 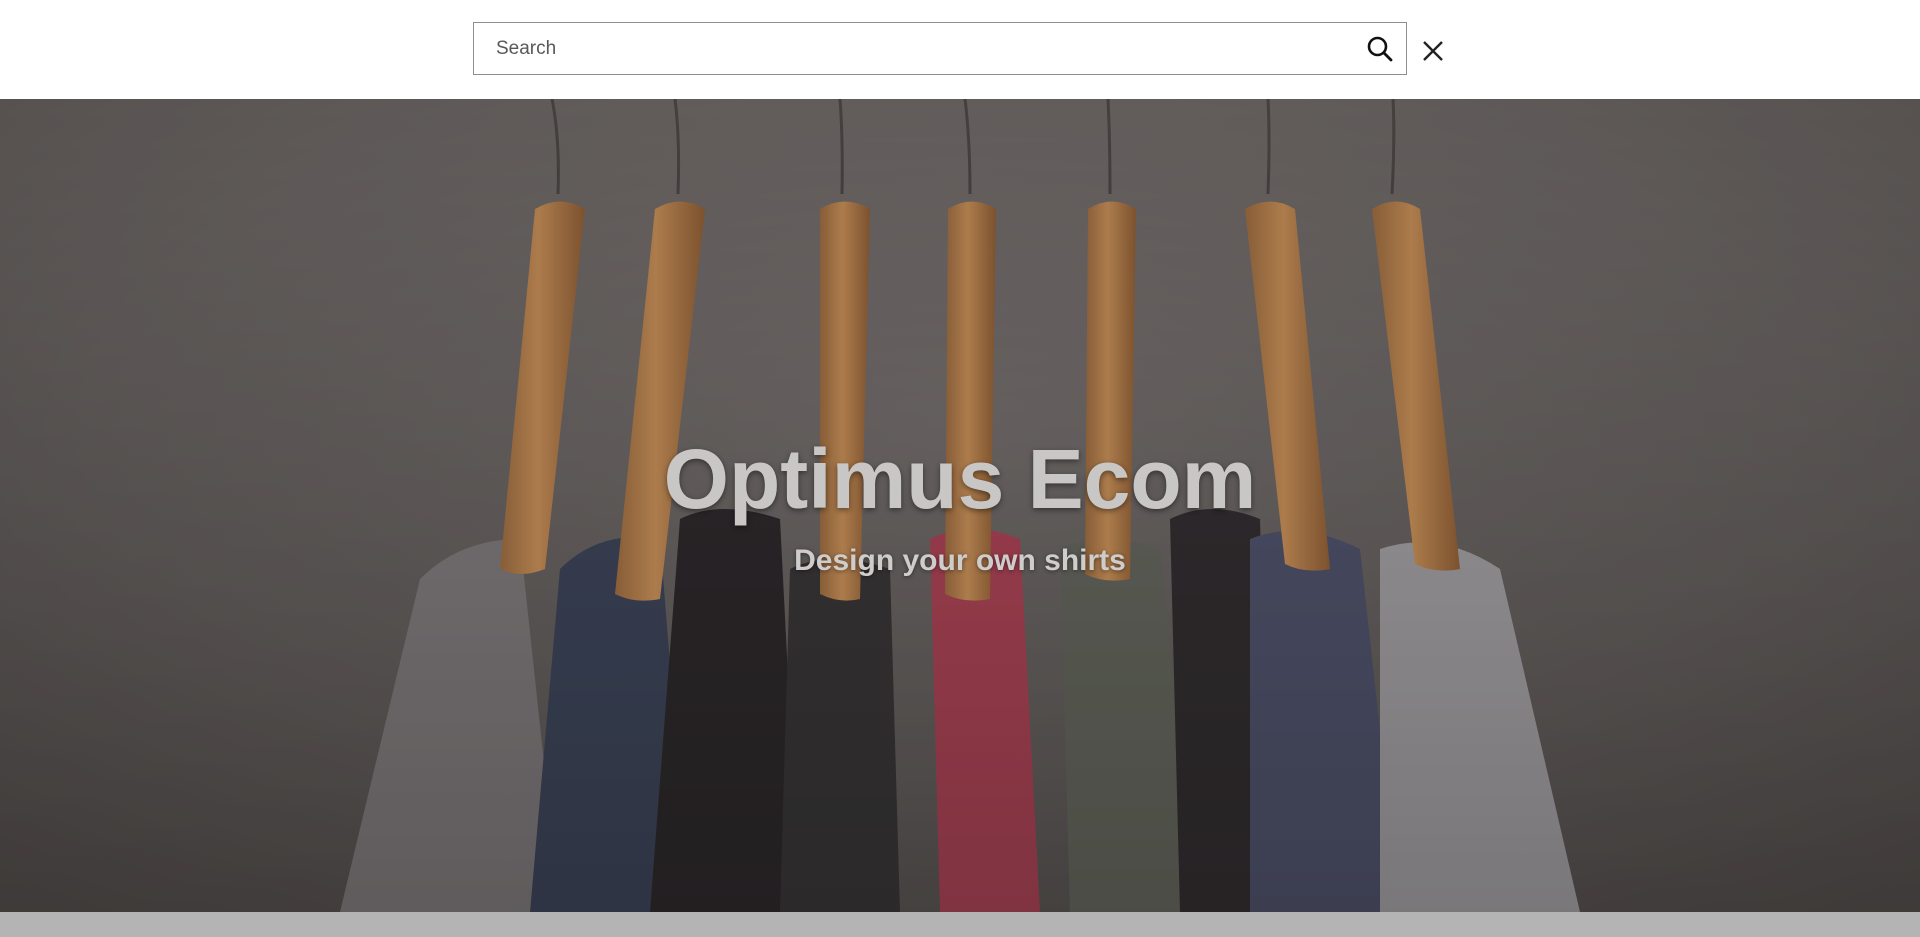 I want to click on close-icon, so click(x=1433, y=51).